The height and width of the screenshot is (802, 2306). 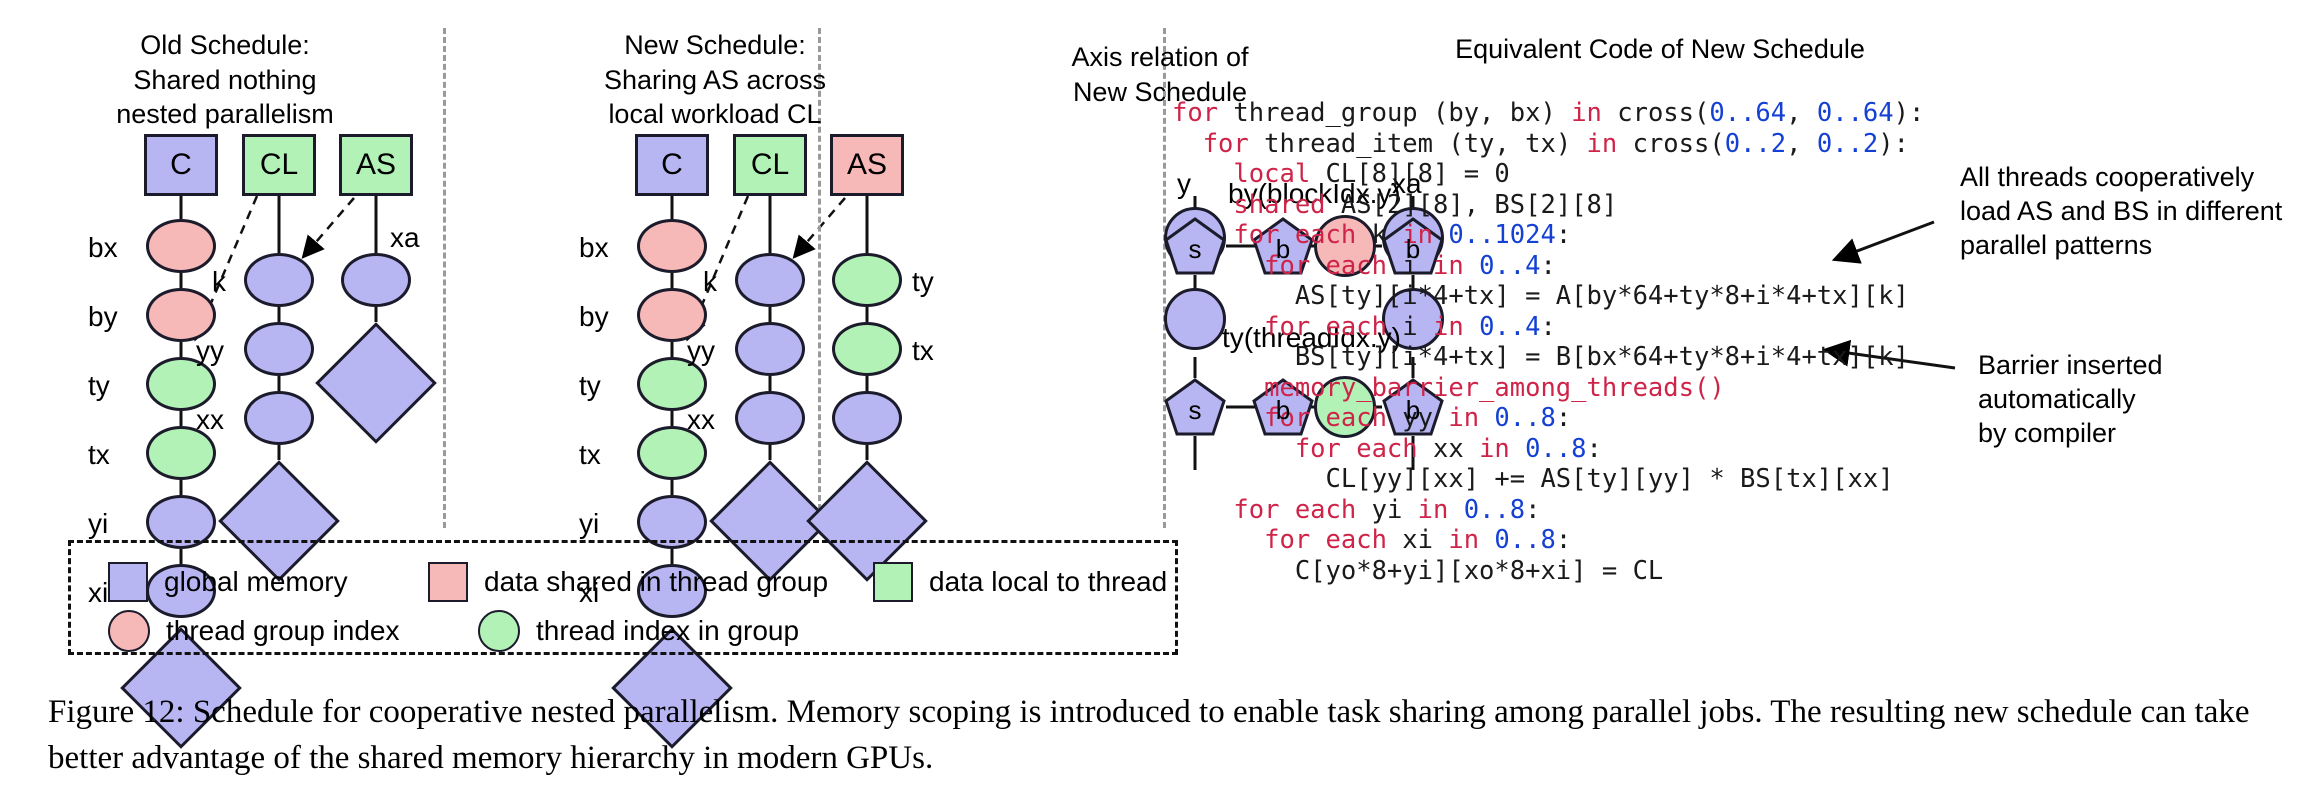 I want to click on legend-label-thread-group-index: thread group index, so click(x=283, y=630).